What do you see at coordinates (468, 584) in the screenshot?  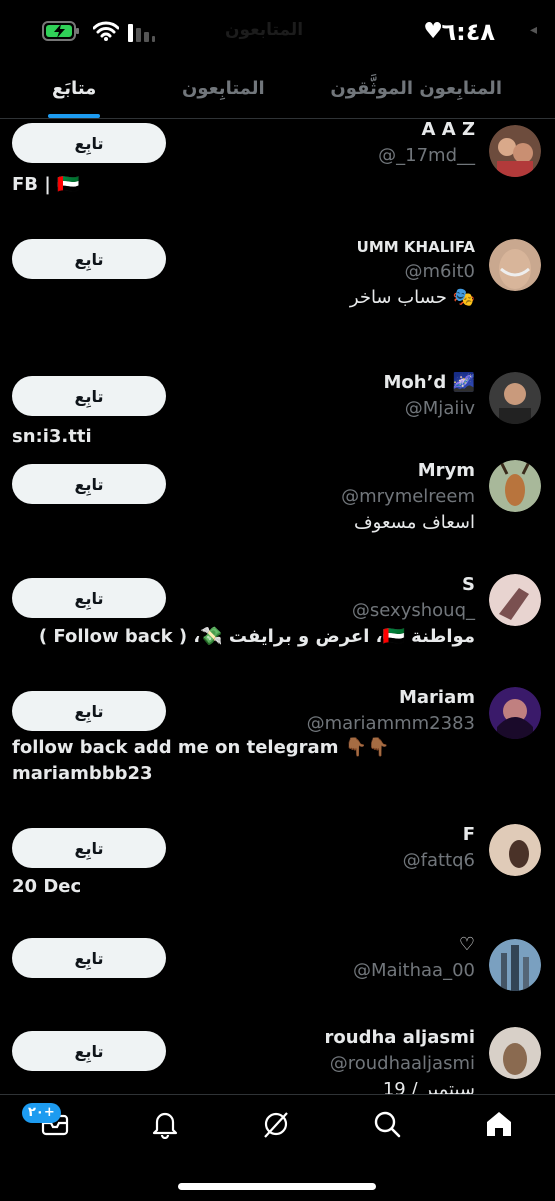 I see `account-name: S` at bounding box center [468, 584].